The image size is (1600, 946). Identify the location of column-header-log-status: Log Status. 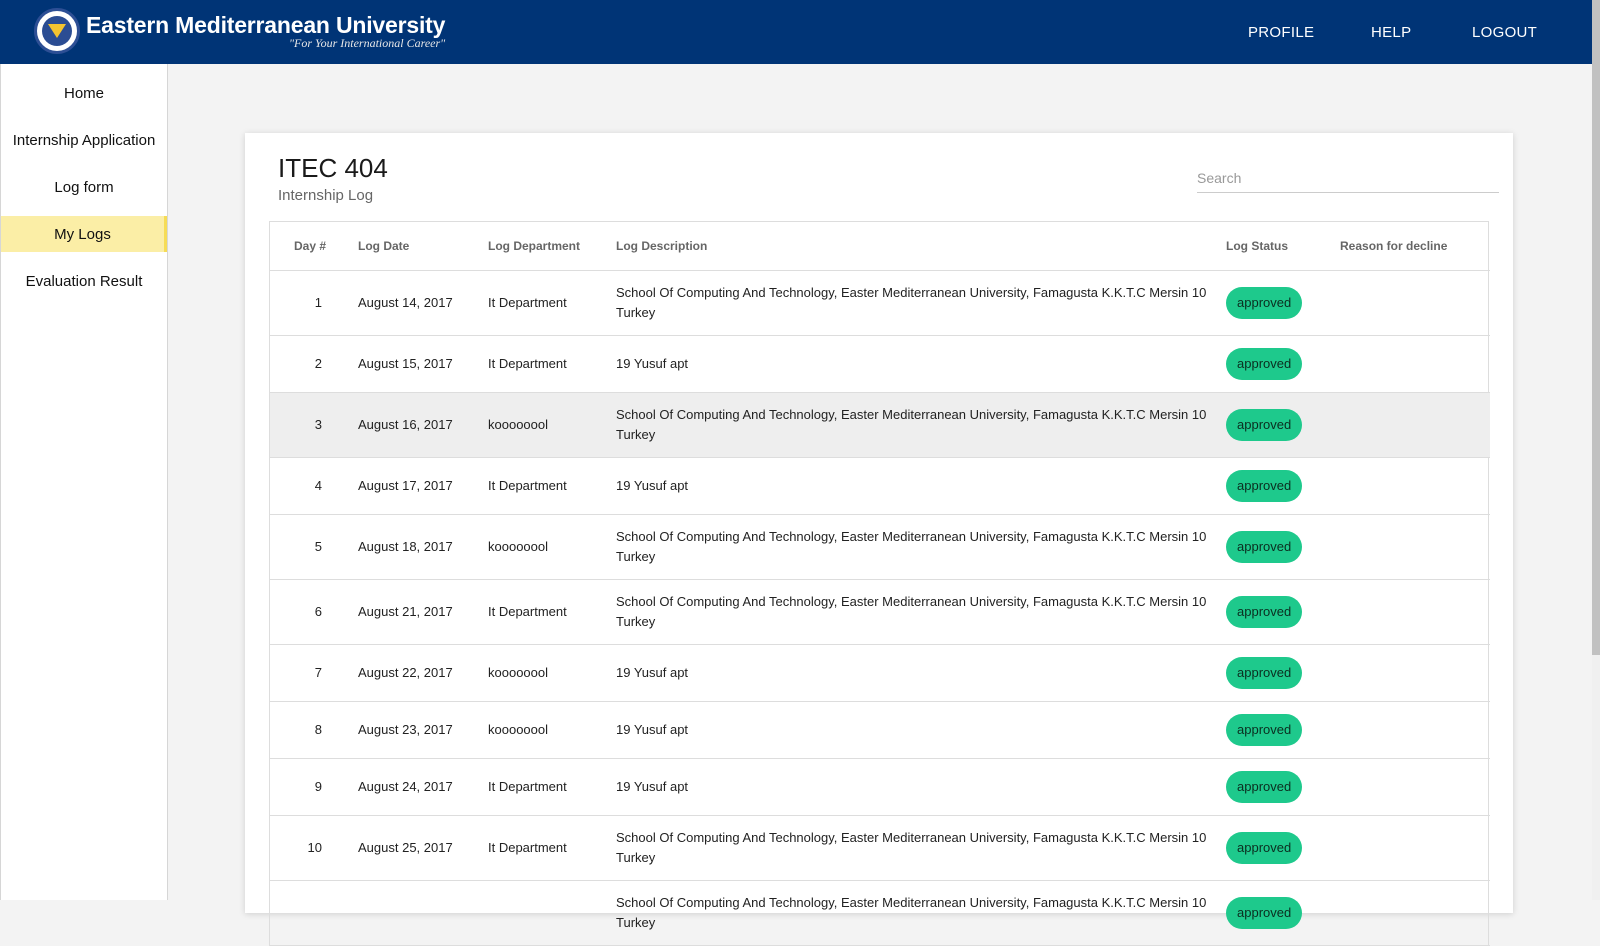
(1283, 246).